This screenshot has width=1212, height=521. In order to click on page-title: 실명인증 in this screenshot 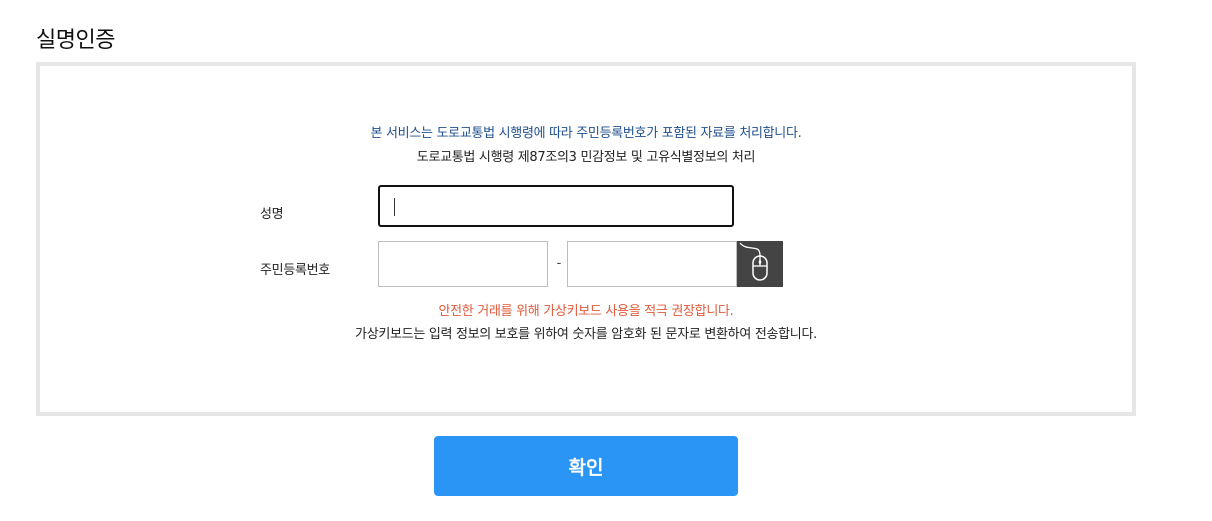, I will do `click(75, 40)`.